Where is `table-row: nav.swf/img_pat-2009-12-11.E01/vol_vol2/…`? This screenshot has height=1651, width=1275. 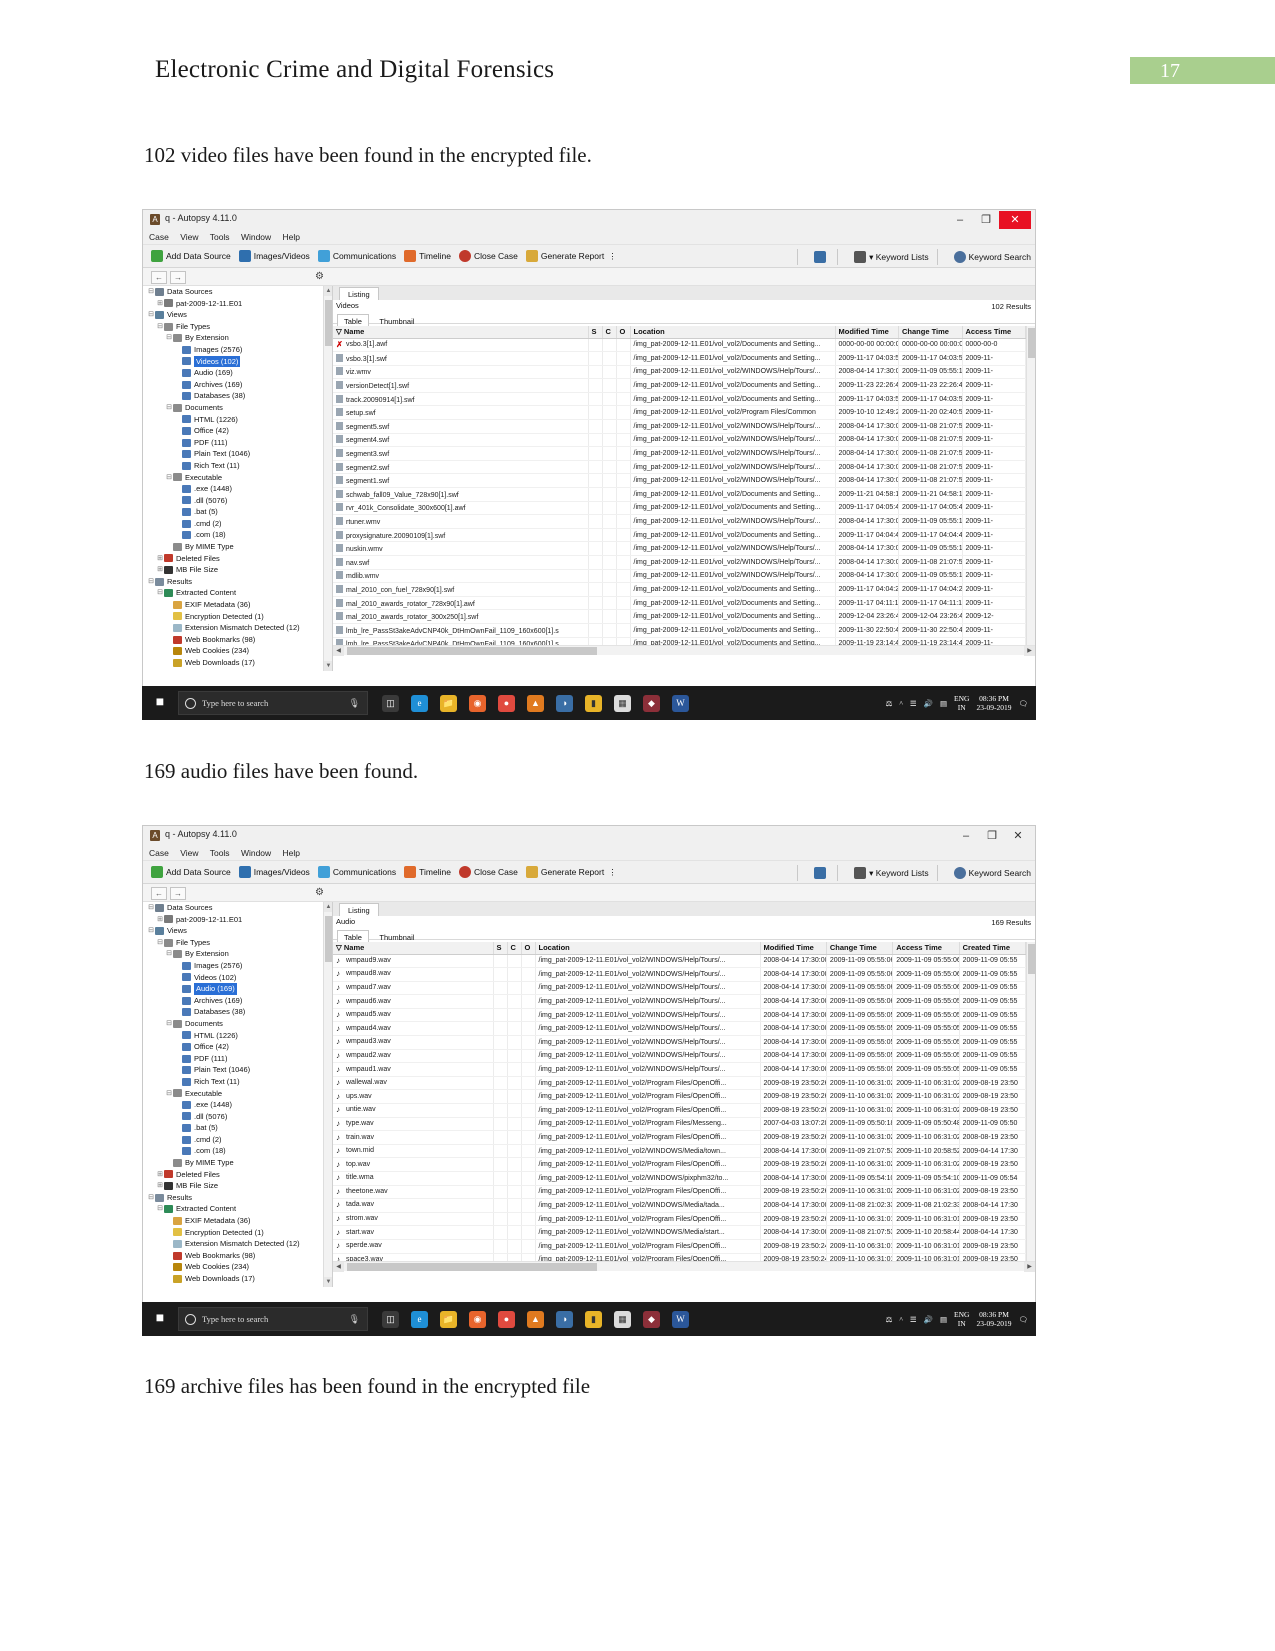
table-row: nav.swf/img_pat-2009-12-11.E01/vol_vol2/… is located at coordinates (679, 562).